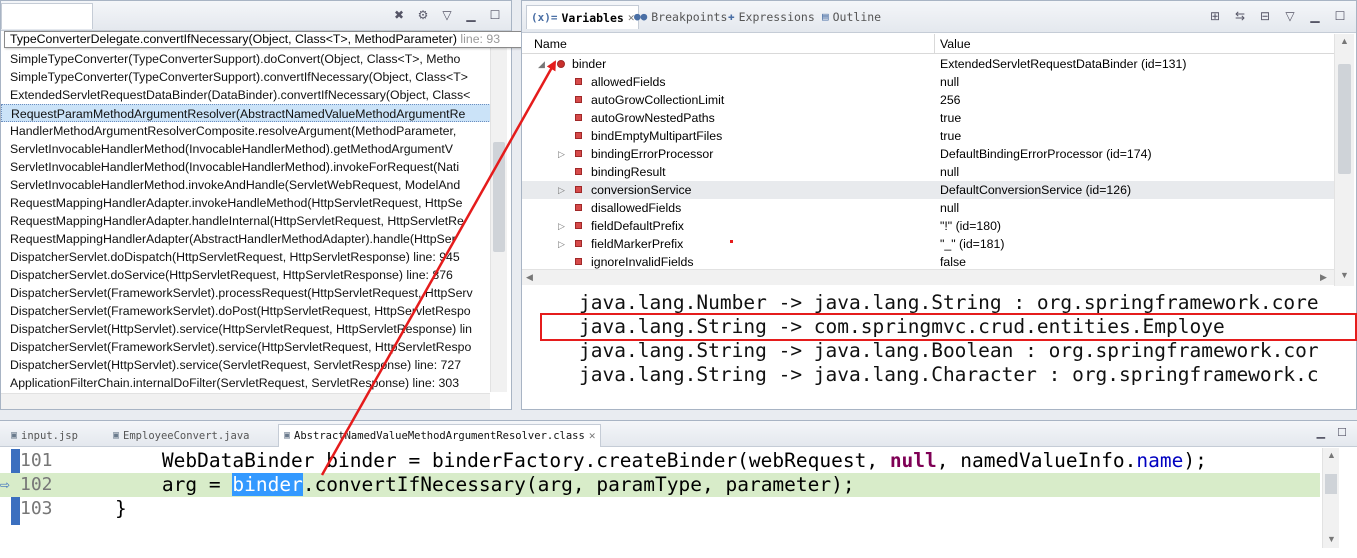 The width and height of the screenshot is (1357, 558). What do you see at coordinates (1330, 498) in the screenshot?
I see `editor-vertical-scrollbar: ▲ ▼` at bounding box center [1330, 498].